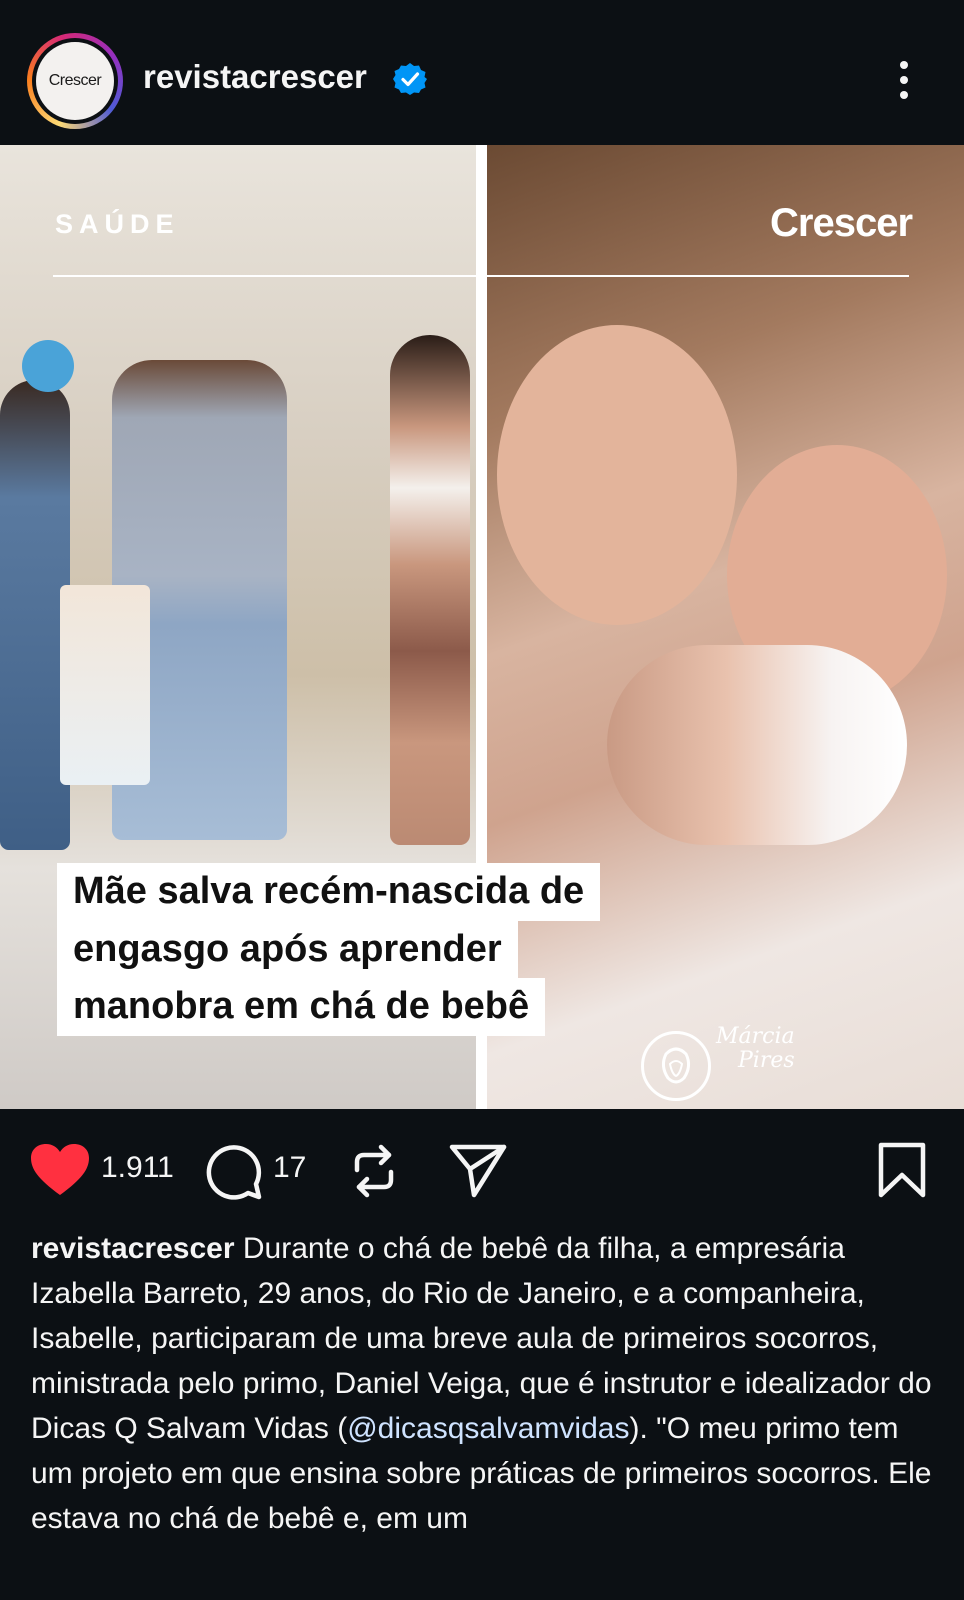  I want to click on section-label: SAÚDE, so click(117, 224).